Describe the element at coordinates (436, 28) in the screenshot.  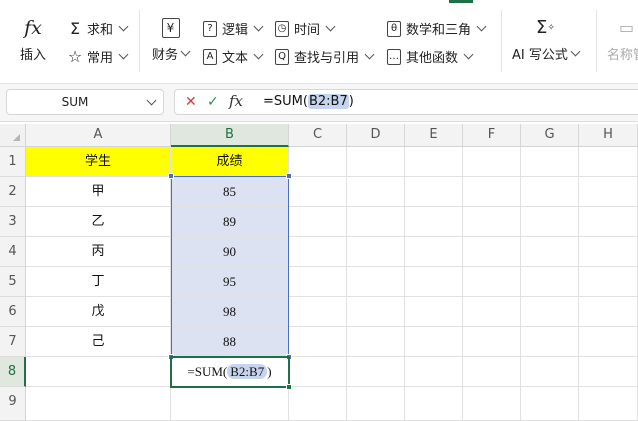
I see `math-button: θ 数学和三角` at that location.